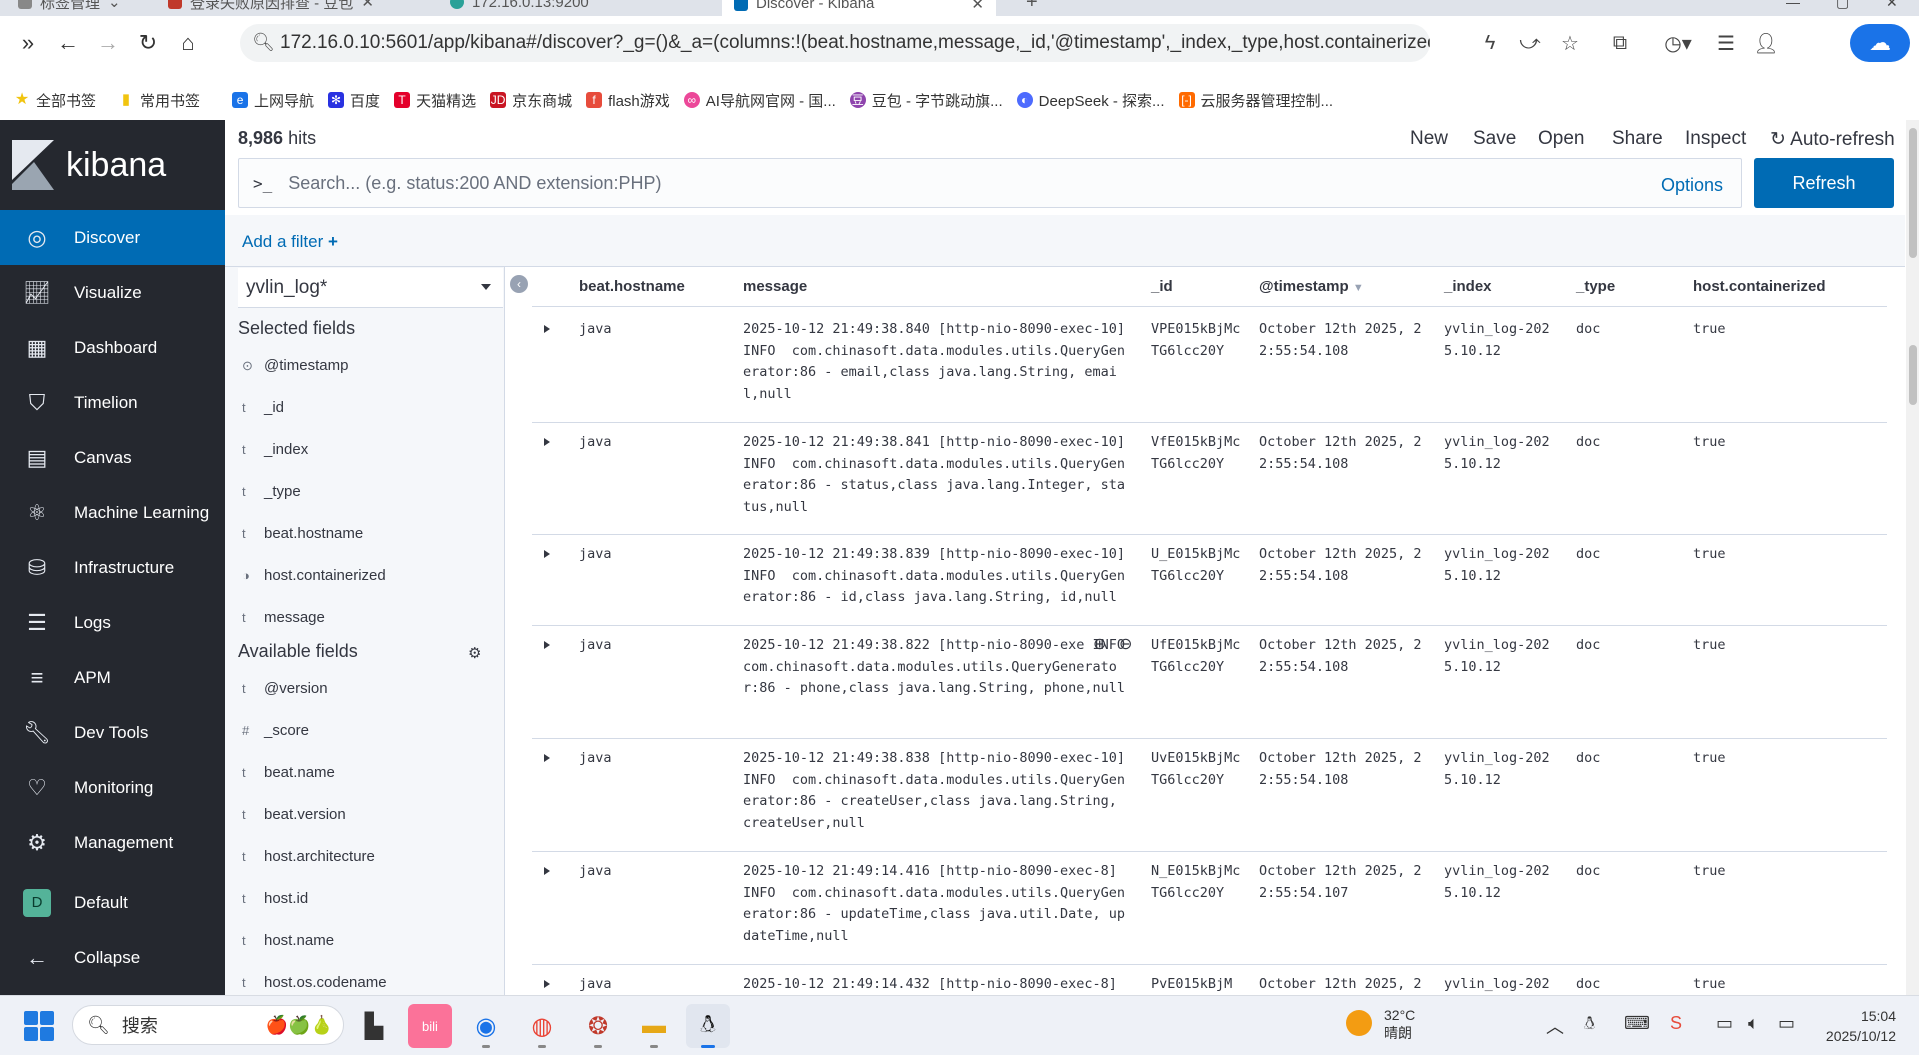 The image size is (1919, 1055). Describe the element at coordinates (208, 1025) in the screenshot. I see `taskbar-search: 🔍︎ 搜索 🍎🍏🍐` at that location.